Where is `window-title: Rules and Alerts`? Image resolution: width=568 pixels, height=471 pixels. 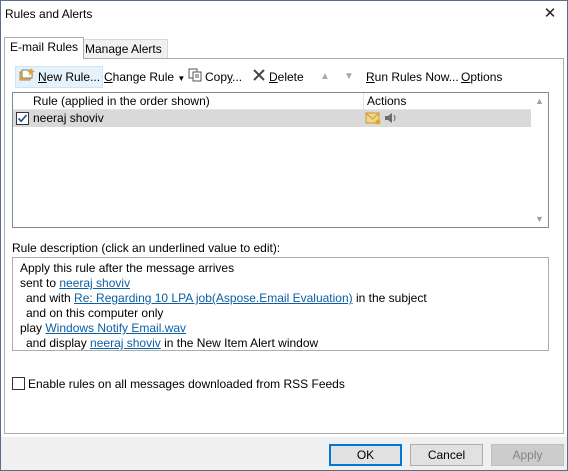 window-title: Rules and Alerts is located at coordinates (49, 14).